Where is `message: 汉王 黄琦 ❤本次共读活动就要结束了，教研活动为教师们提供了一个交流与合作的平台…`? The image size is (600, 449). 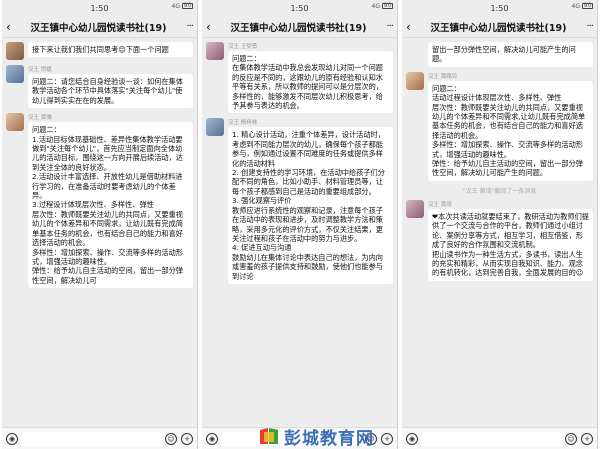
message: 汉王 黄琦 ❤本次共读活动就要结束了，教研活动为教师们提供了一个交流与合作的平台… is located at coordinates (499, 240).